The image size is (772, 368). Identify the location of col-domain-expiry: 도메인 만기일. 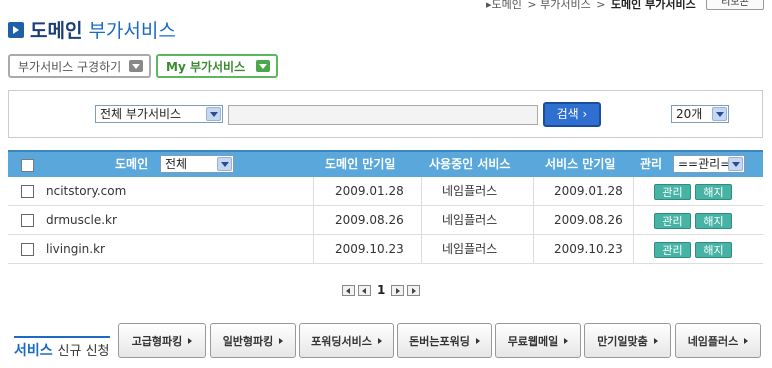
(360, 164).